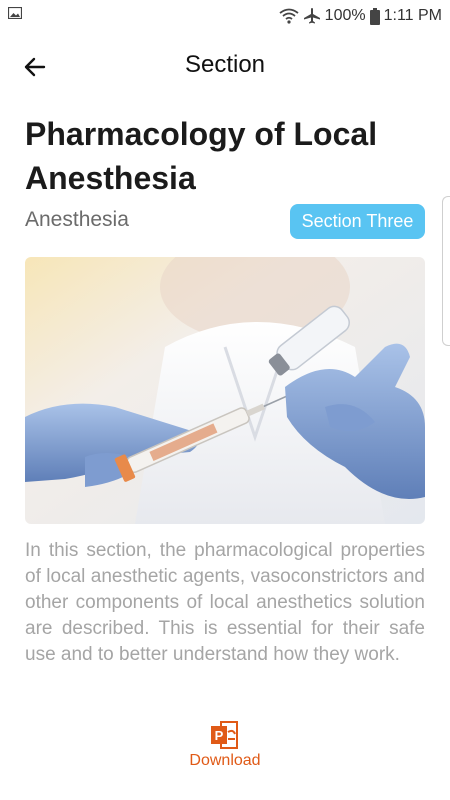  Describe the element at coordinates (289, 16) in the screenshot. I see `wifi-icon` at that location.